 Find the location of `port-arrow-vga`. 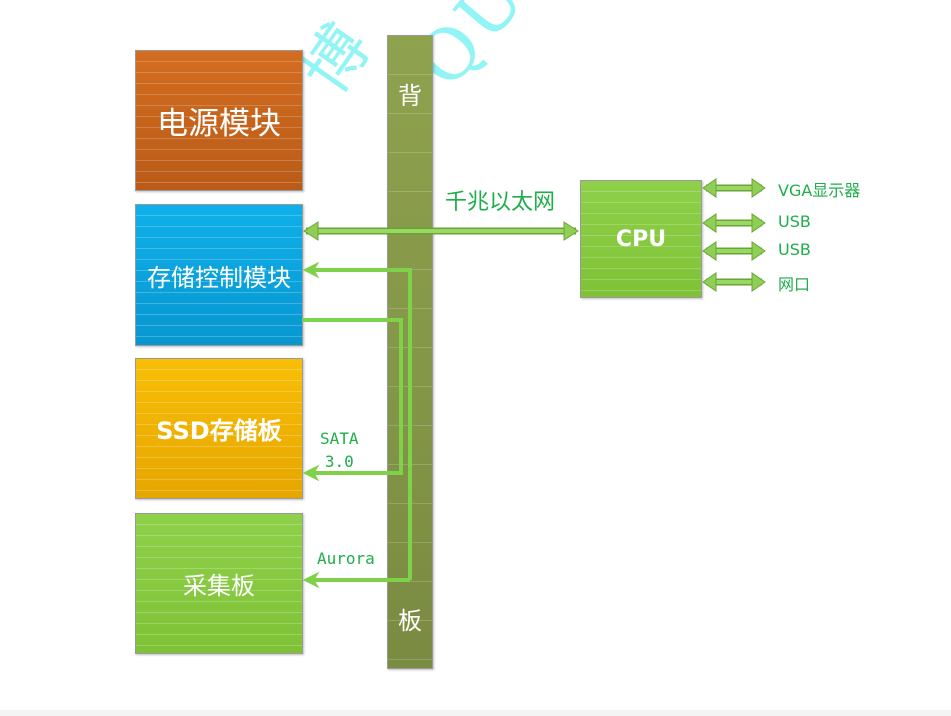

port-arrow-vga is located at coordinates (734, 188).